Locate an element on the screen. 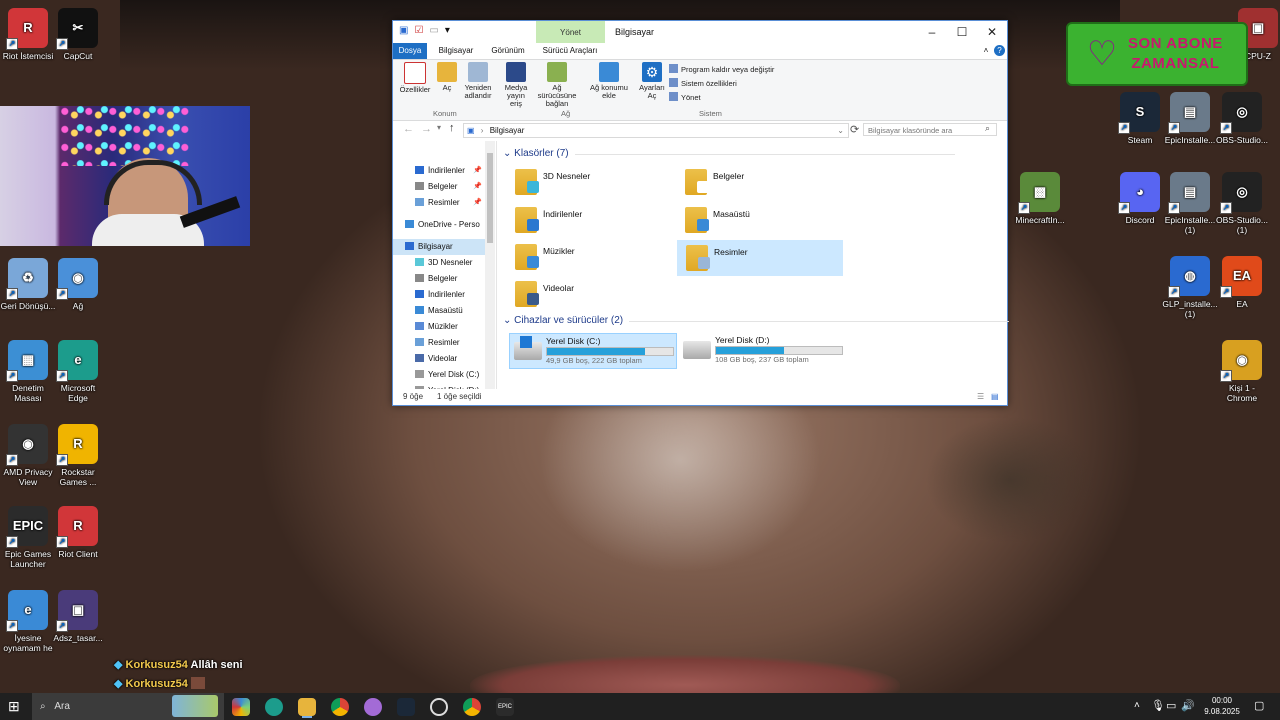  desktop-icon: EPIC ↗ Epic Games Launcher is located at coordinates (28, 537).